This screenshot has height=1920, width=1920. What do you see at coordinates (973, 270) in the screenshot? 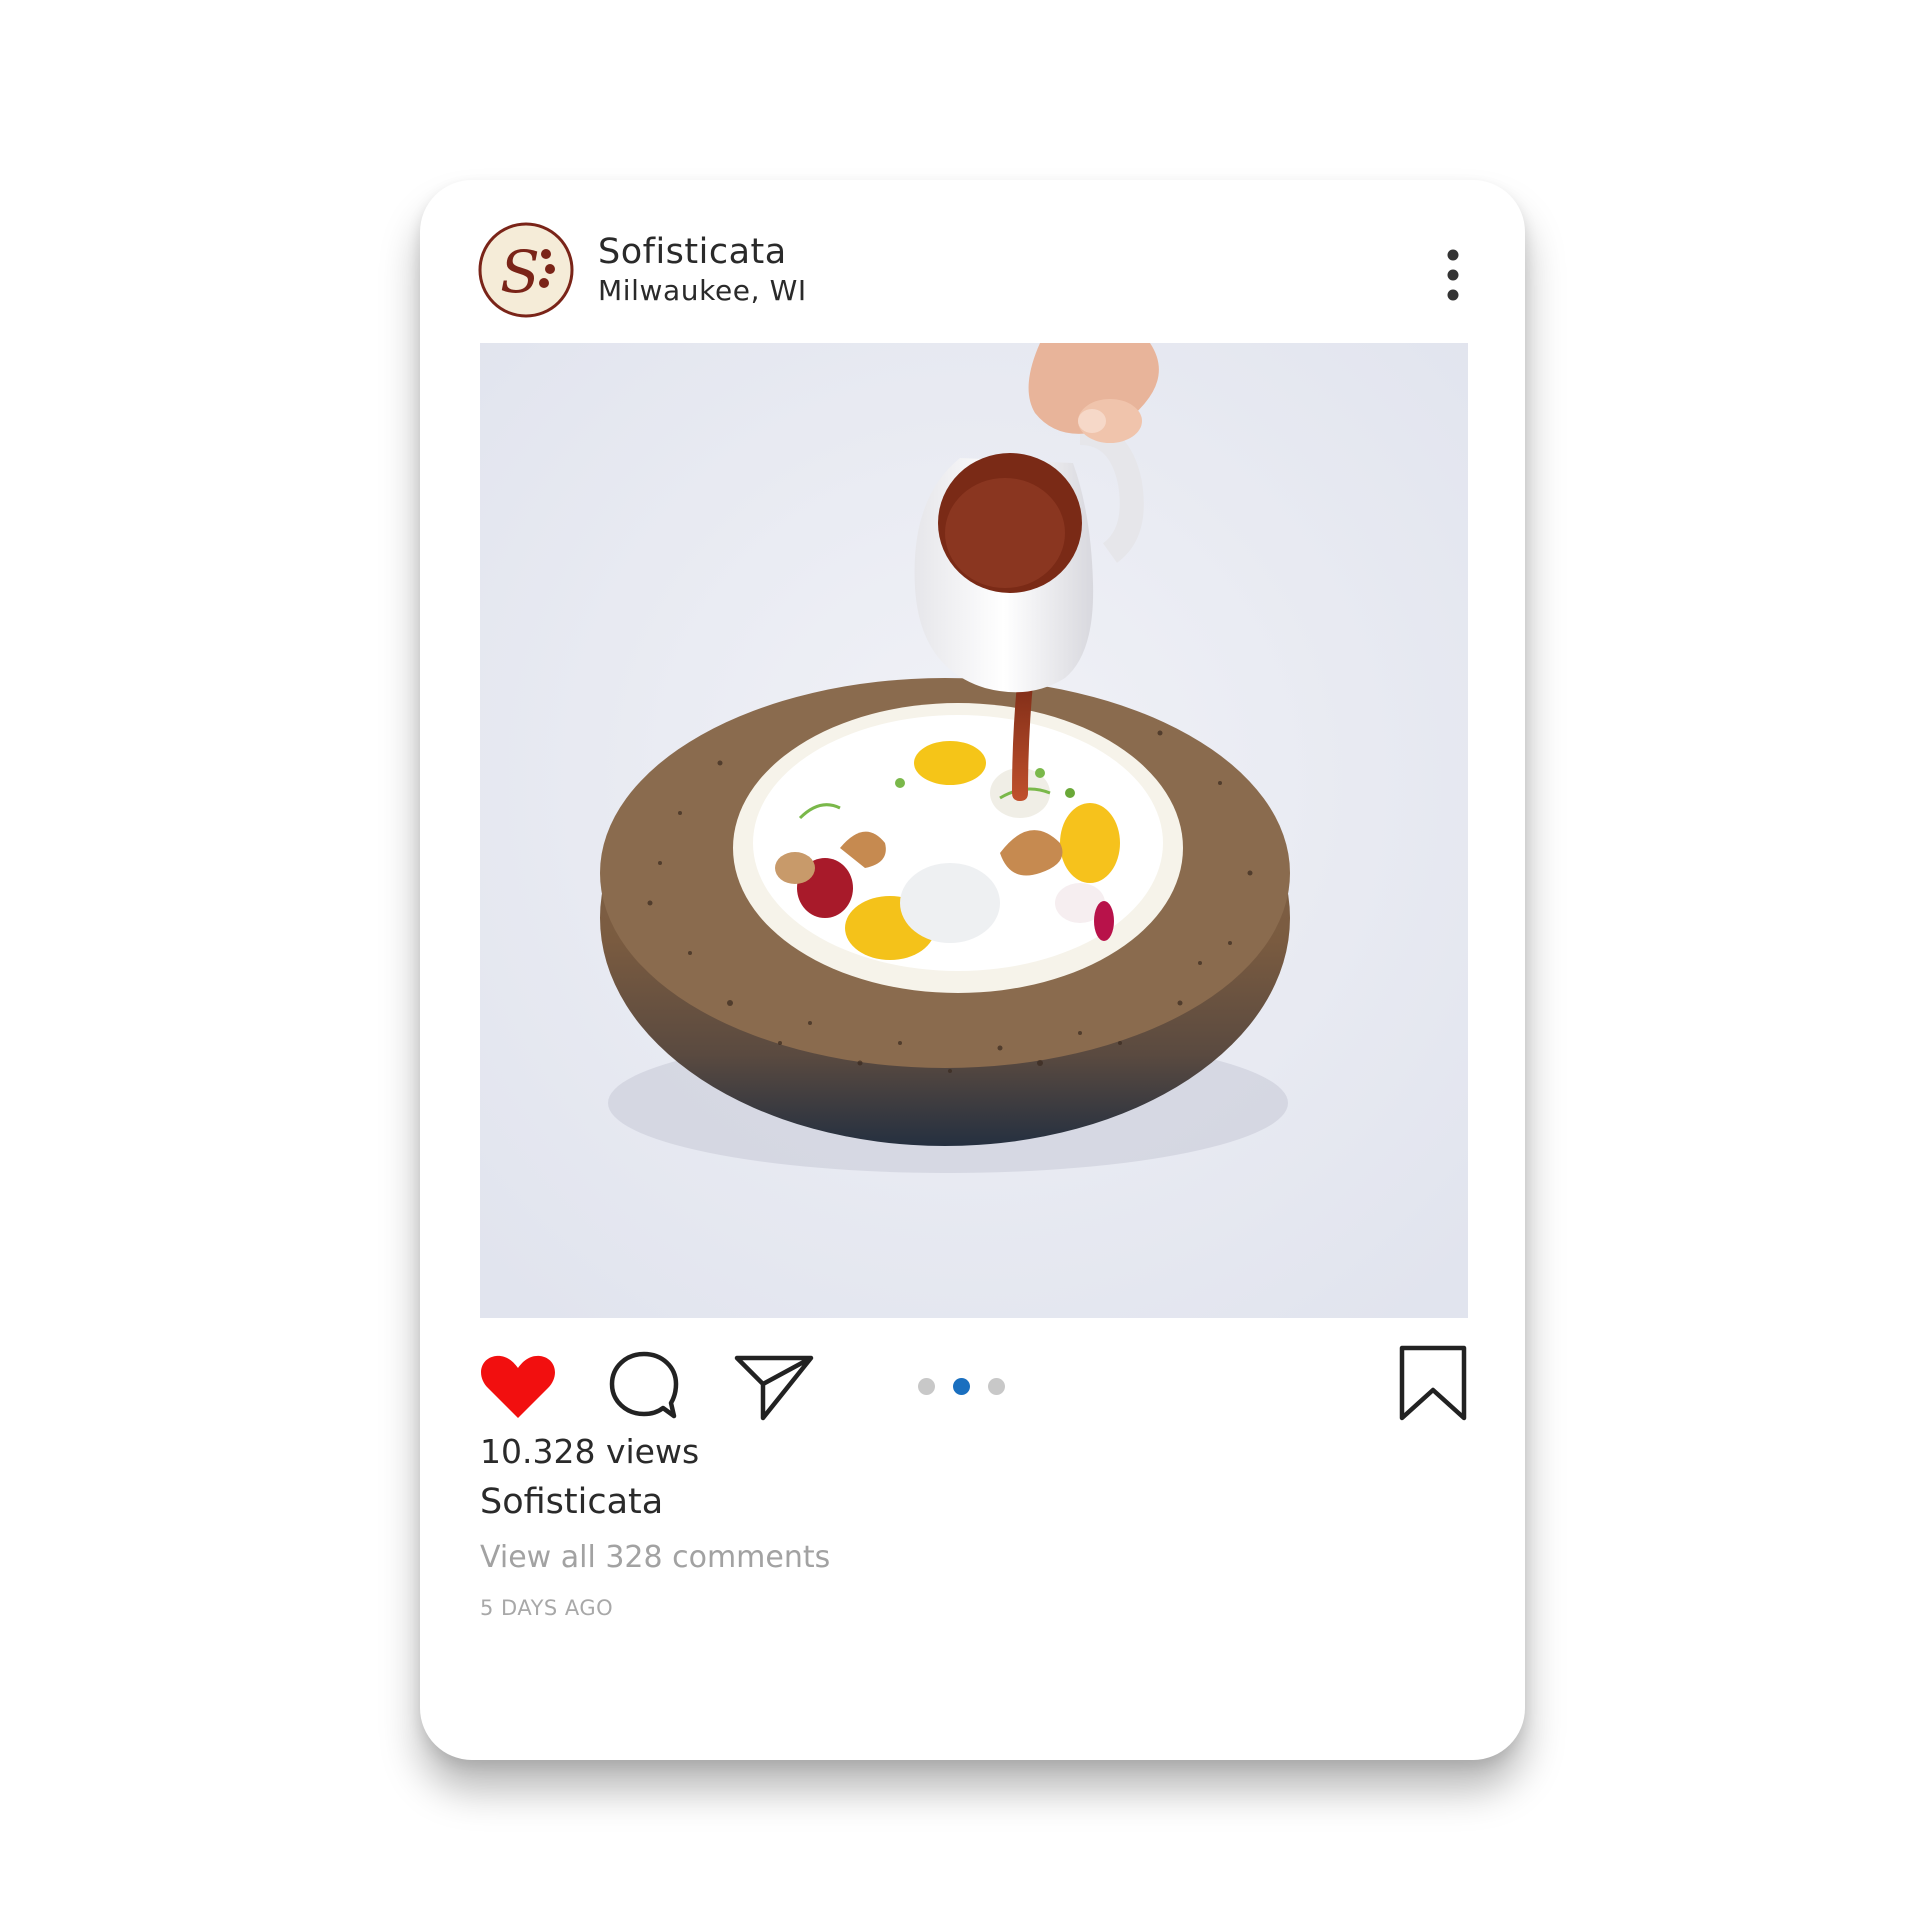
I see `post-header: S Sofisticata Milwaukee, WI` at bounding box center [973, 270].